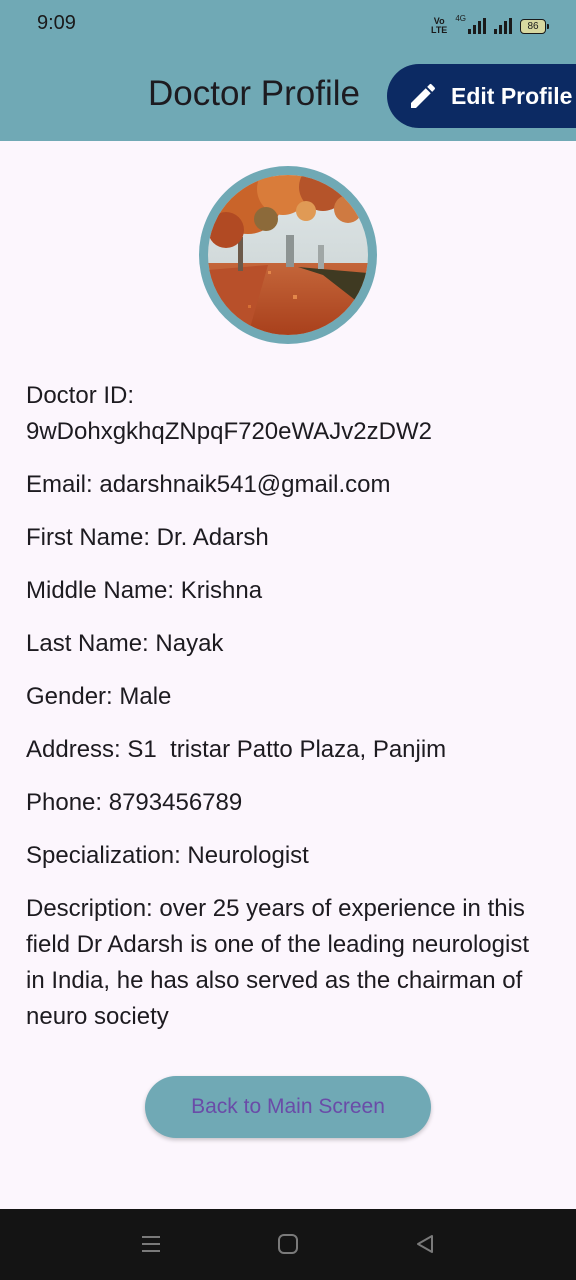  What do you see at coordinates (425, 1244) in the screenshot?
I see `back-icon` at bounding box center [425, 1244].